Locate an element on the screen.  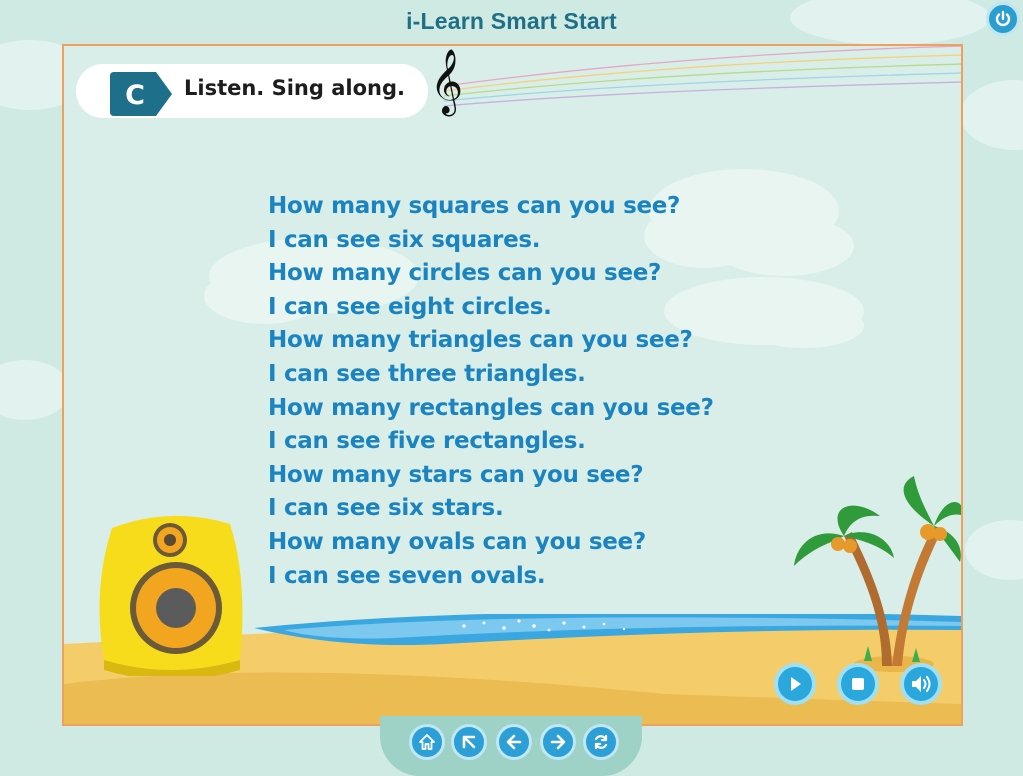
music-staff is located at coordinates (702, 76).